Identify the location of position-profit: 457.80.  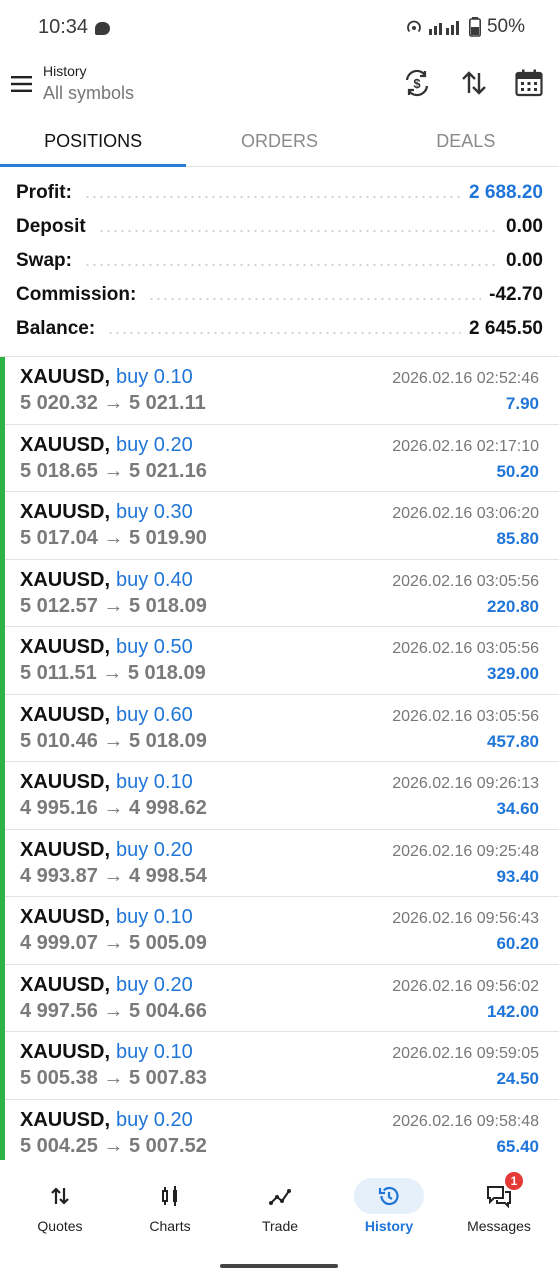
(513, 741).